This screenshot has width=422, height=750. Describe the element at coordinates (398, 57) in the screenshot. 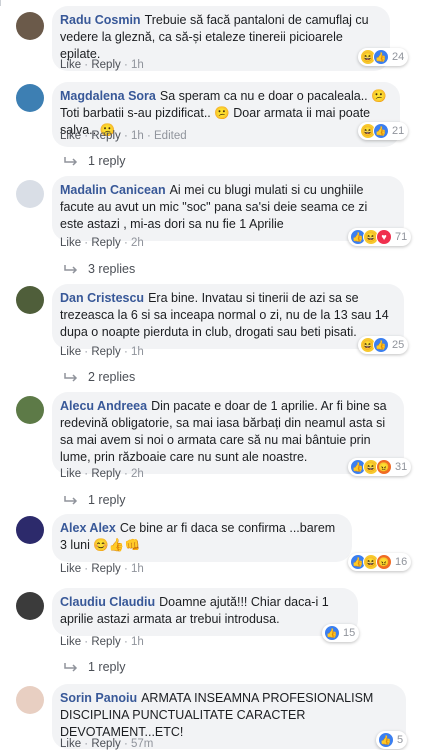

I see `reaction-count: 24` at that location.